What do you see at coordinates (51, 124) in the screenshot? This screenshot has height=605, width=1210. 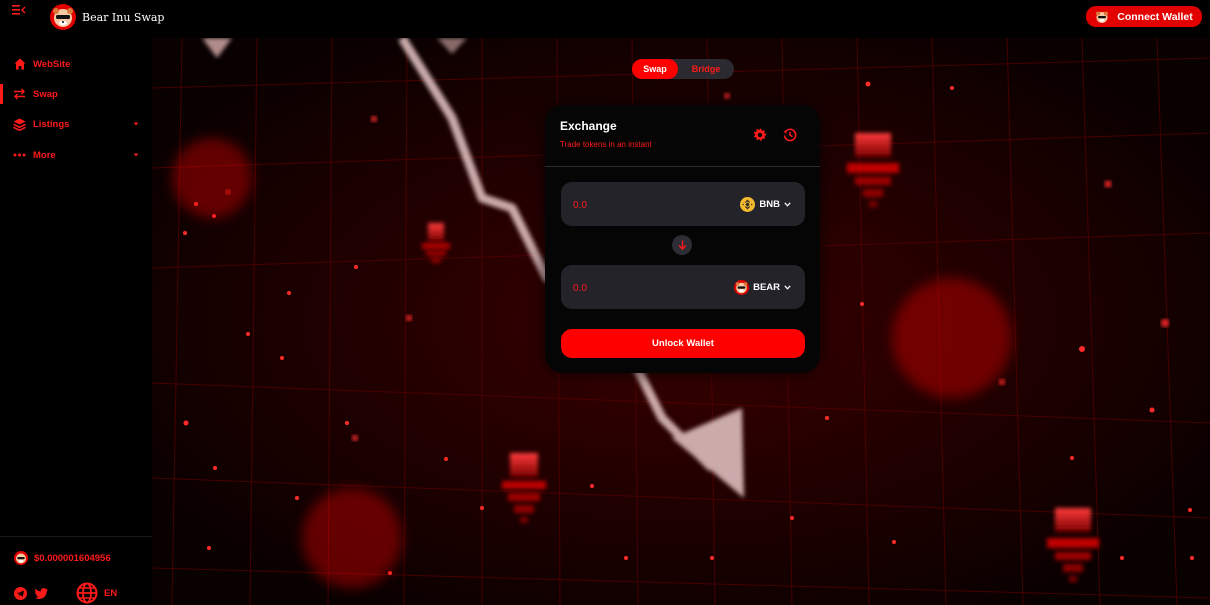 I see `sidebar-item-label: Listings` at bounding box center [51, 124].